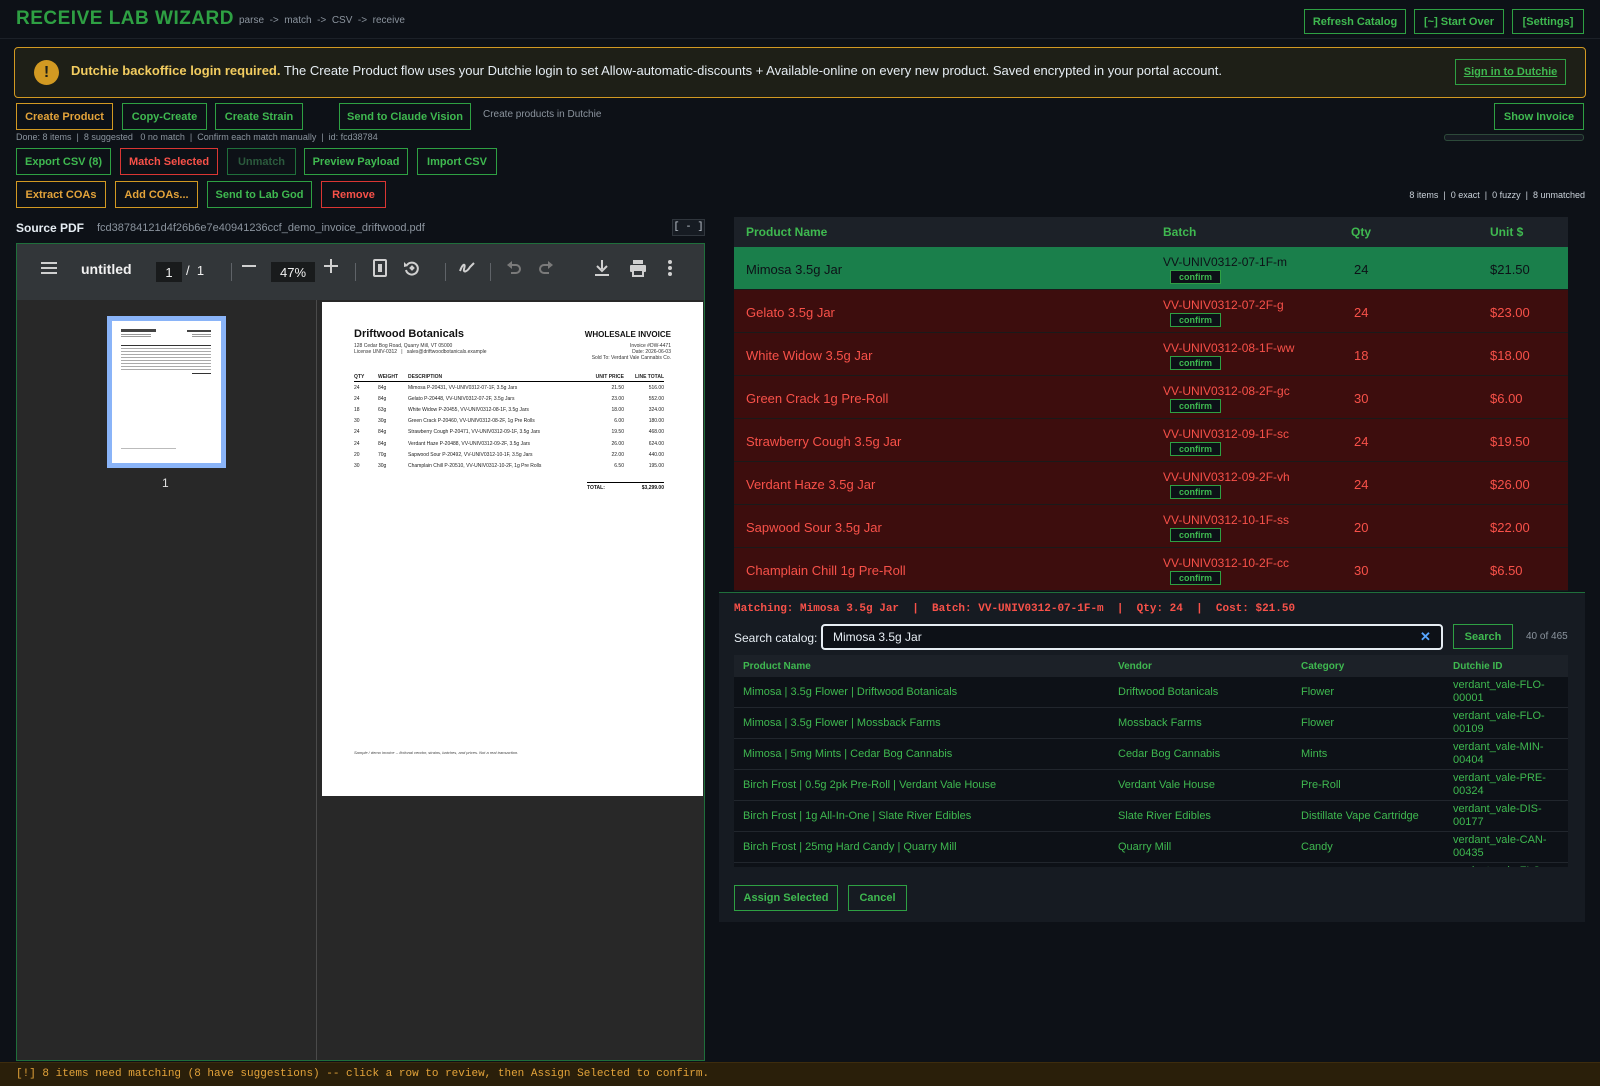 This screenshot has width=1600, height=1086. I want to click on clear-search-icon: ✕, so click(1425, 637).